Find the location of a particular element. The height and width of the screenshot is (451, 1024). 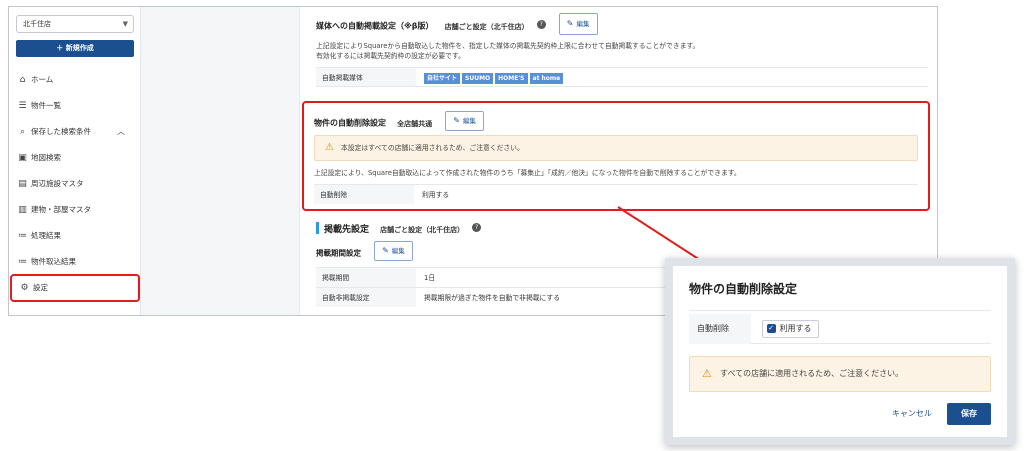

media-chip: at home is located at coordinates (546, 78).